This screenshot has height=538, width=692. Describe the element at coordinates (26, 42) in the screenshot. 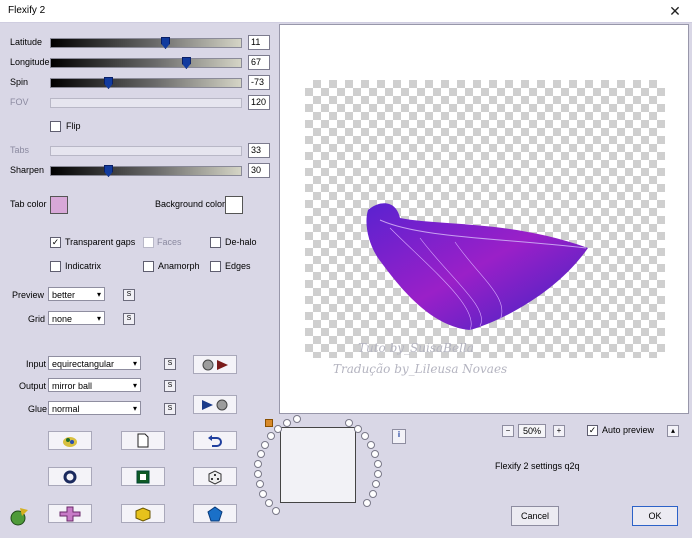

I see `latitude-label: Latitude` at that location.